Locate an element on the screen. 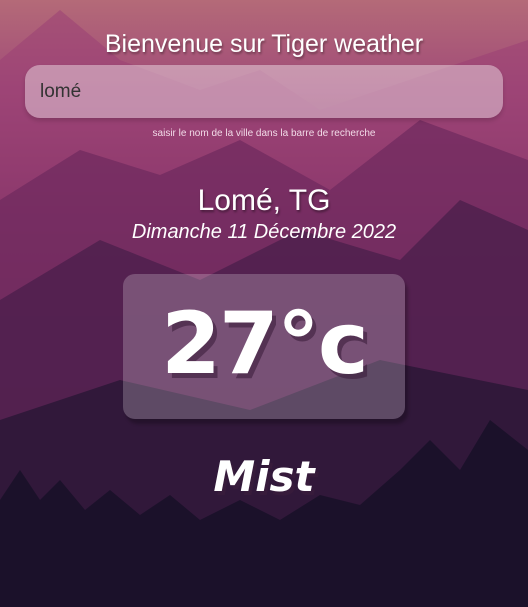 The image size is (528, 607). city-search-input is located at coordinates (264, 91).